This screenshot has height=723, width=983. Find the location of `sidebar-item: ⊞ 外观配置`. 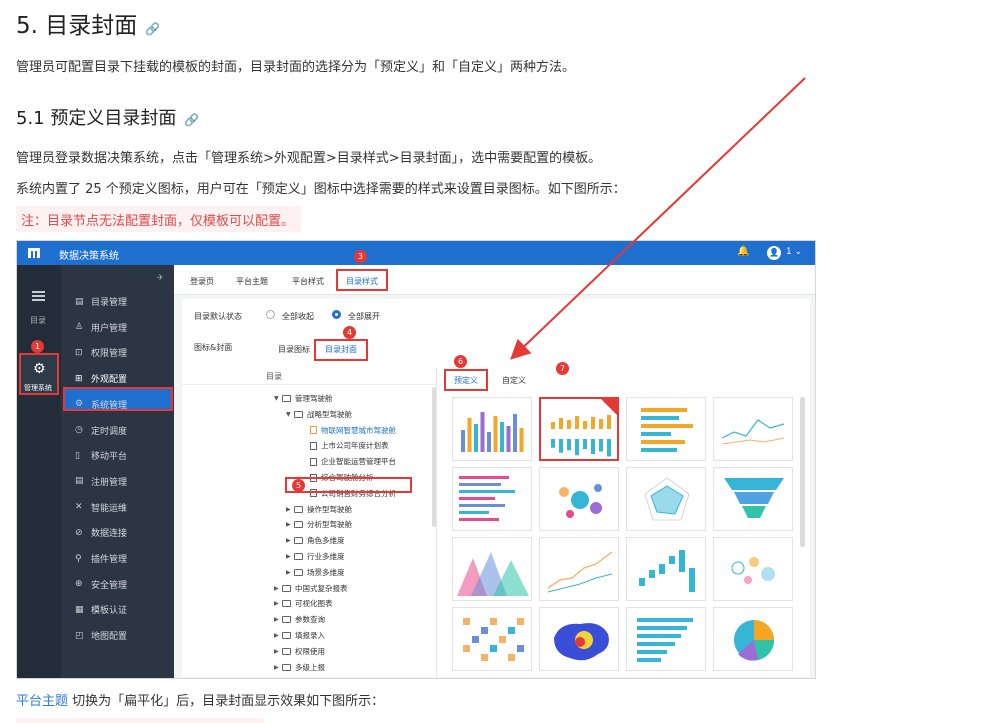

sidebar-item: ⊞ 外观配置 is located at coordinates (101, 379).